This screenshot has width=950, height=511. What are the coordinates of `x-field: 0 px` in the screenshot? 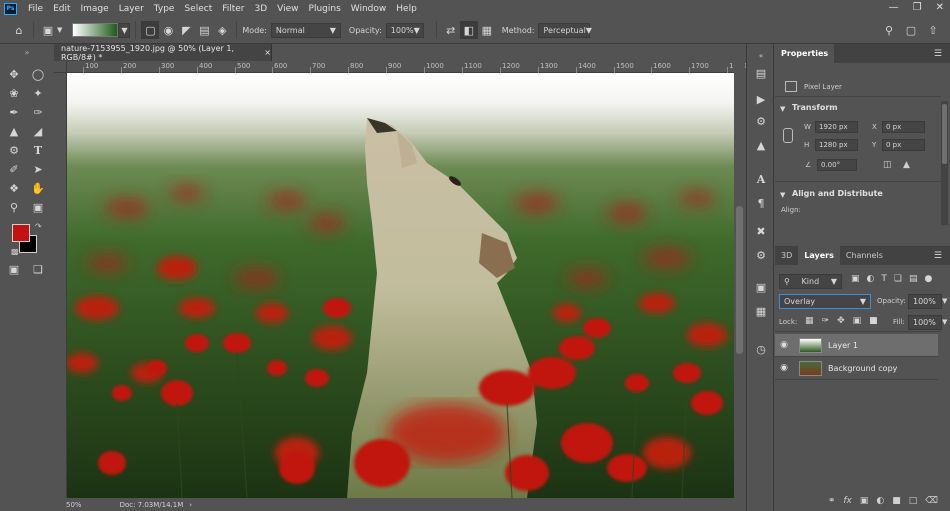 It's located at (903, 127).